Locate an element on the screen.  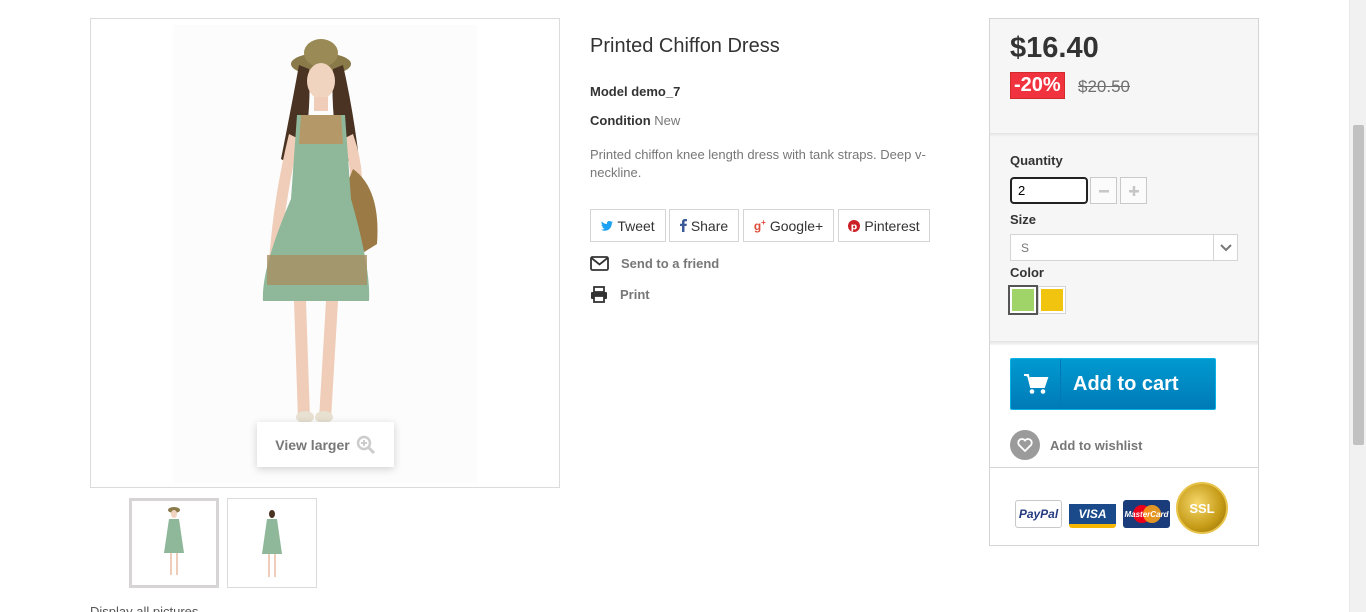
condition-label: Condition is located at coordinates (620, 120).